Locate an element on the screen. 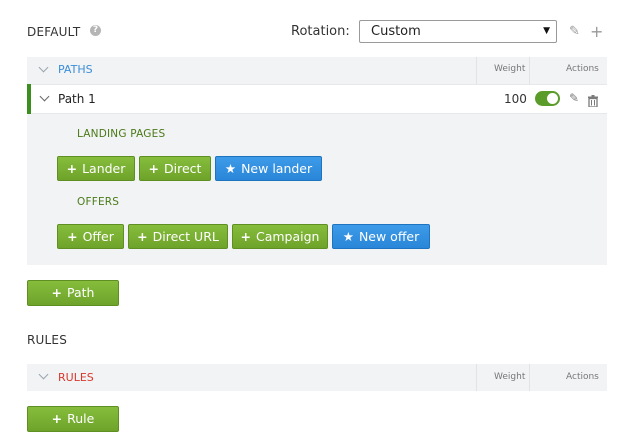 This screenshot has height=446, width=633. new-offer-button: ★ New offer is located at coordinates (381, 236).